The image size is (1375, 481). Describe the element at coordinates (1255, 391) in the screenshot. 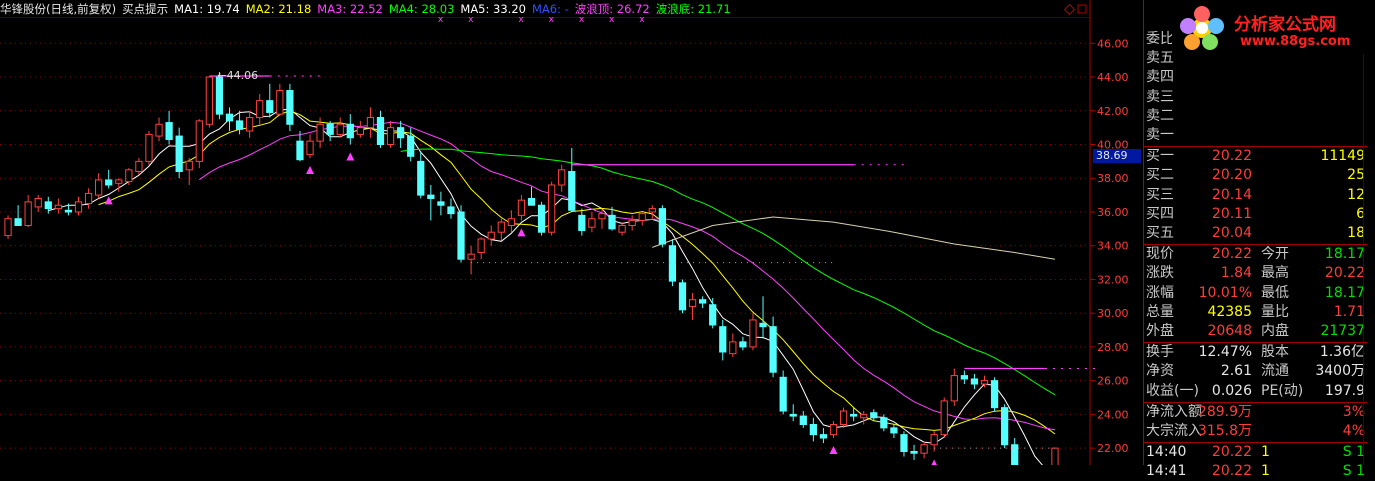

I see `fund-row: 收益(一) 0.026 PE(动) 197.9` at that location.